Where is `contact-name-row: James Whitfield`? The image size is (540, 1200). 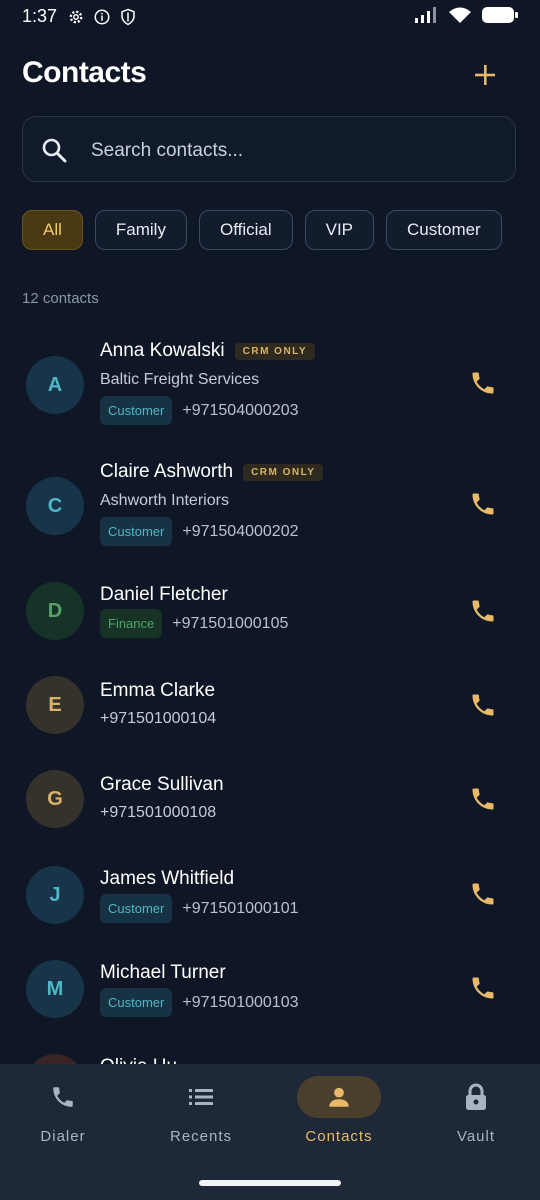
contact-name-row: James Whitfield is located at coordinates (167, 879).